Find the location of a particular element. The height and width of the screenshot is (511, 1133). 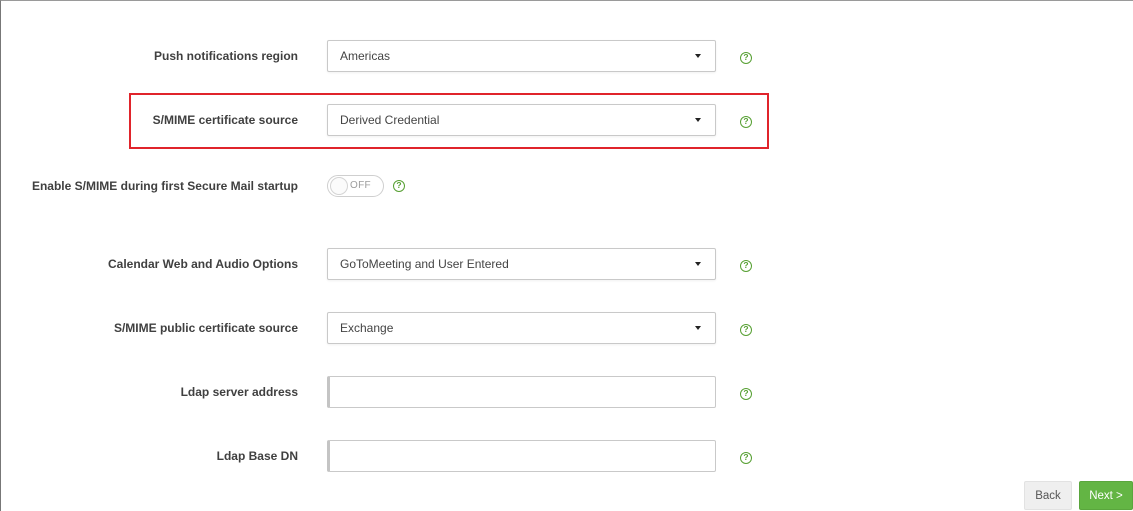

ldap-server-label: Ldap server address is located at coordinates (239, 392).